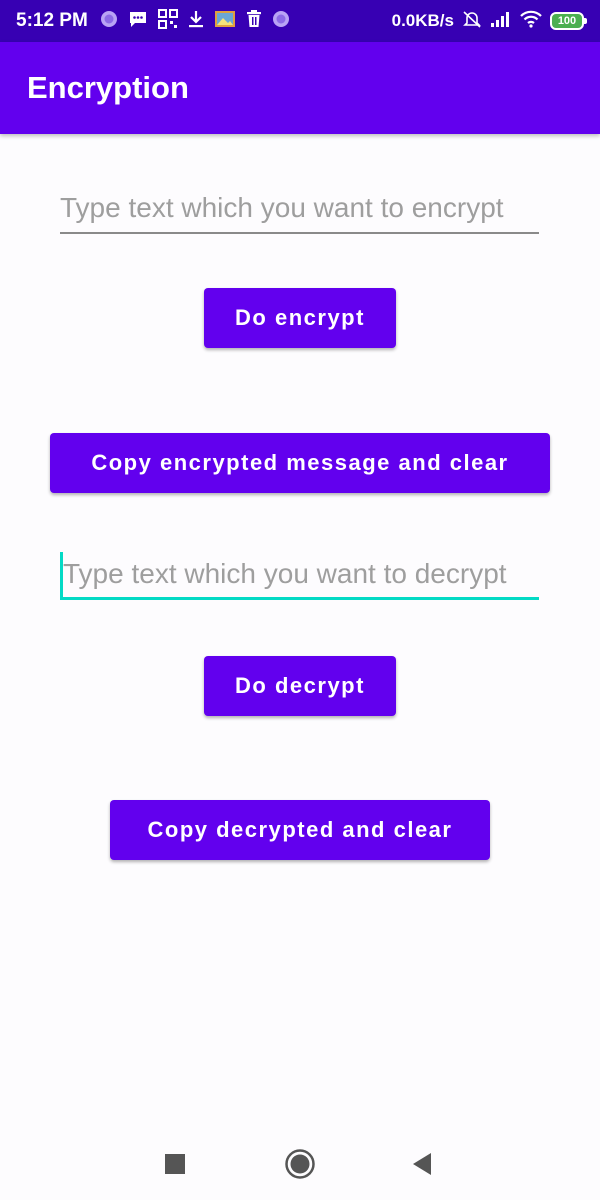 The width and height of the screenshot is (600, 1200). I want to click on trash-icon, so click(254, 21).